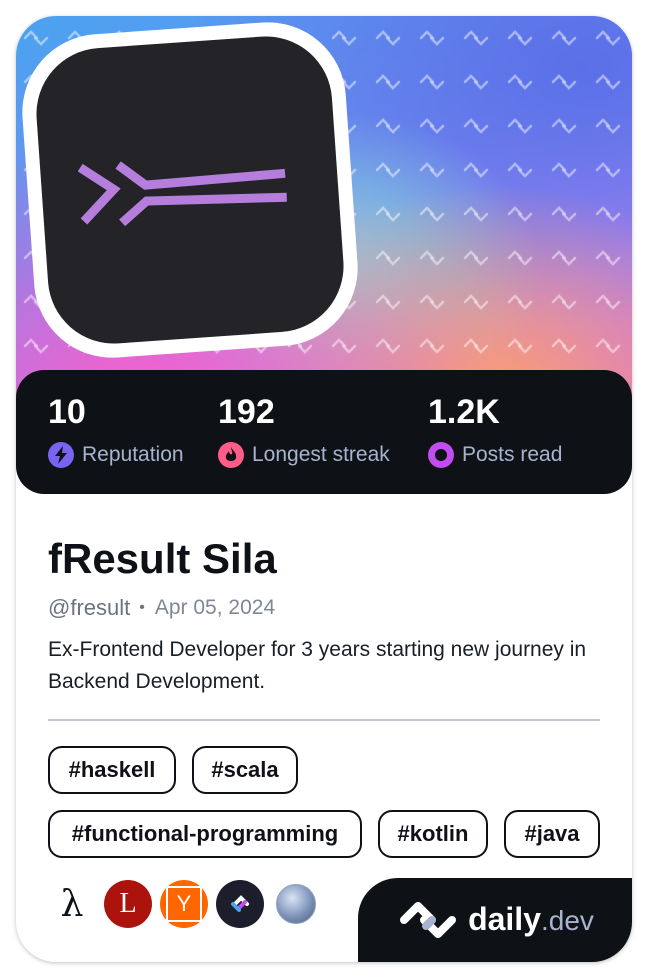  What do you see at coordinates (61, 455) in the screenshot?
I see `lightning-icon` at bounding box center [61, 455].